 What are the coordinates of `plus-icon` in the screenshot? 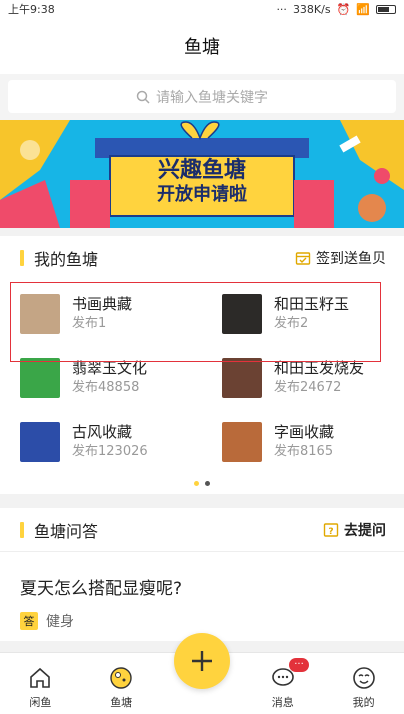 It's located at (202, 661).